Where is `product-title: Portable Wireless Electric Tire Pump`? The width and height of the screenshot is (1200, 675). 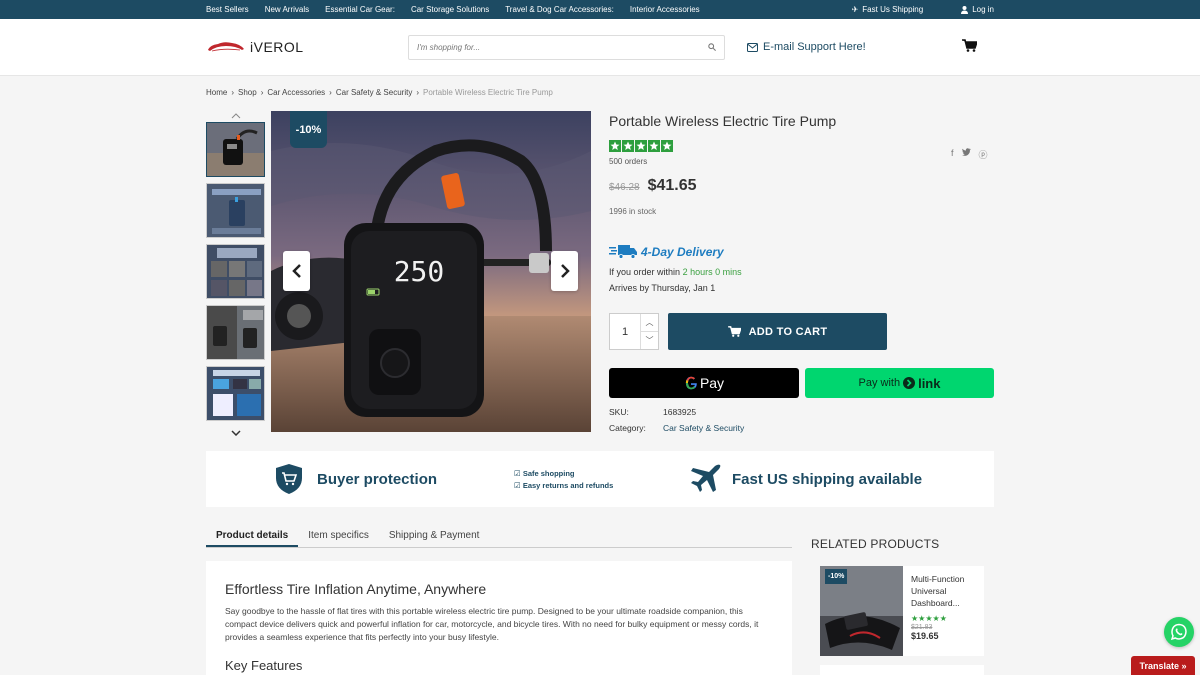 product-title: Portable Wireless Electric Tire Pump is located at coordinates (723, 121).